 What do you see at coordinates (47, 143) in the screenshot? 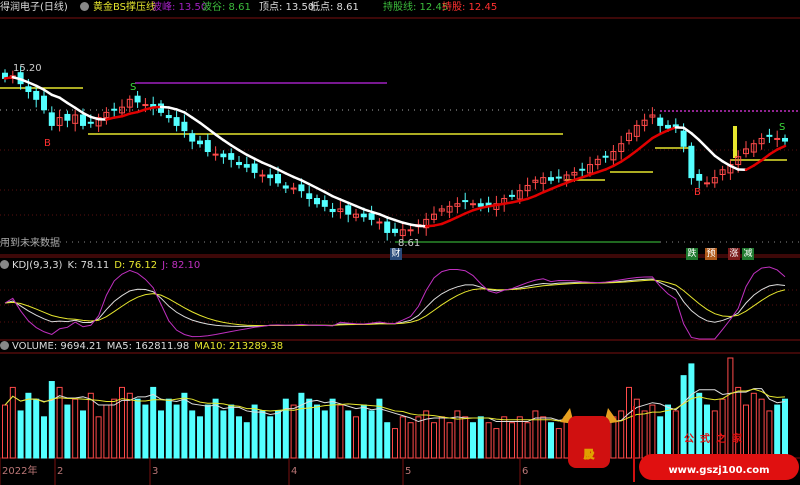
I see `buy-signal: B` at bounding box center [47, 143].